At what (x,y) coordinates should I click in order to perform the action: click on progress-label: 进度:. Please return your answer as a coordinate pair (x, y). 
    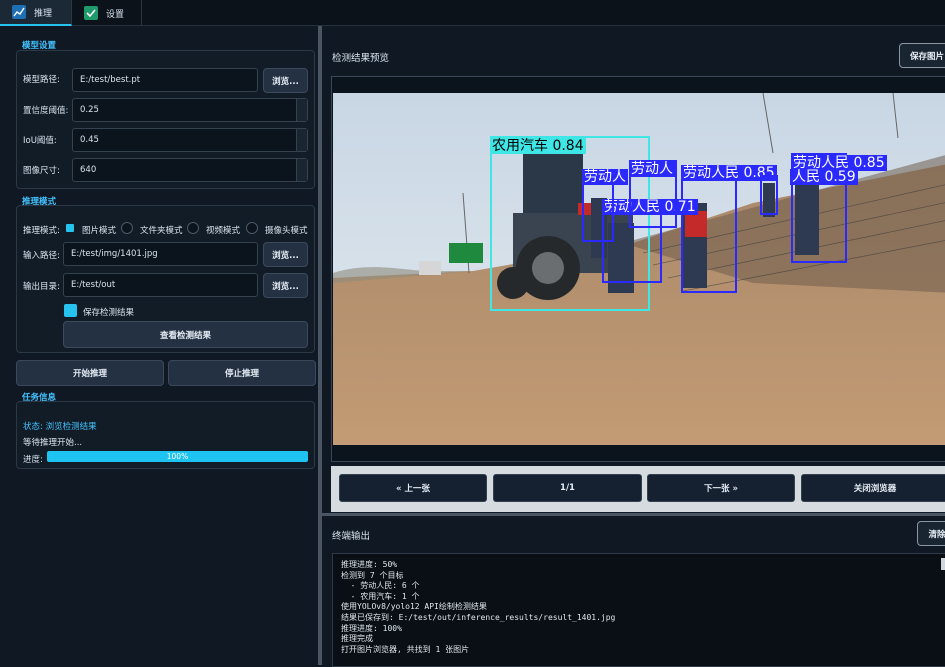
    Looking at the image, I should click on (33, 460).